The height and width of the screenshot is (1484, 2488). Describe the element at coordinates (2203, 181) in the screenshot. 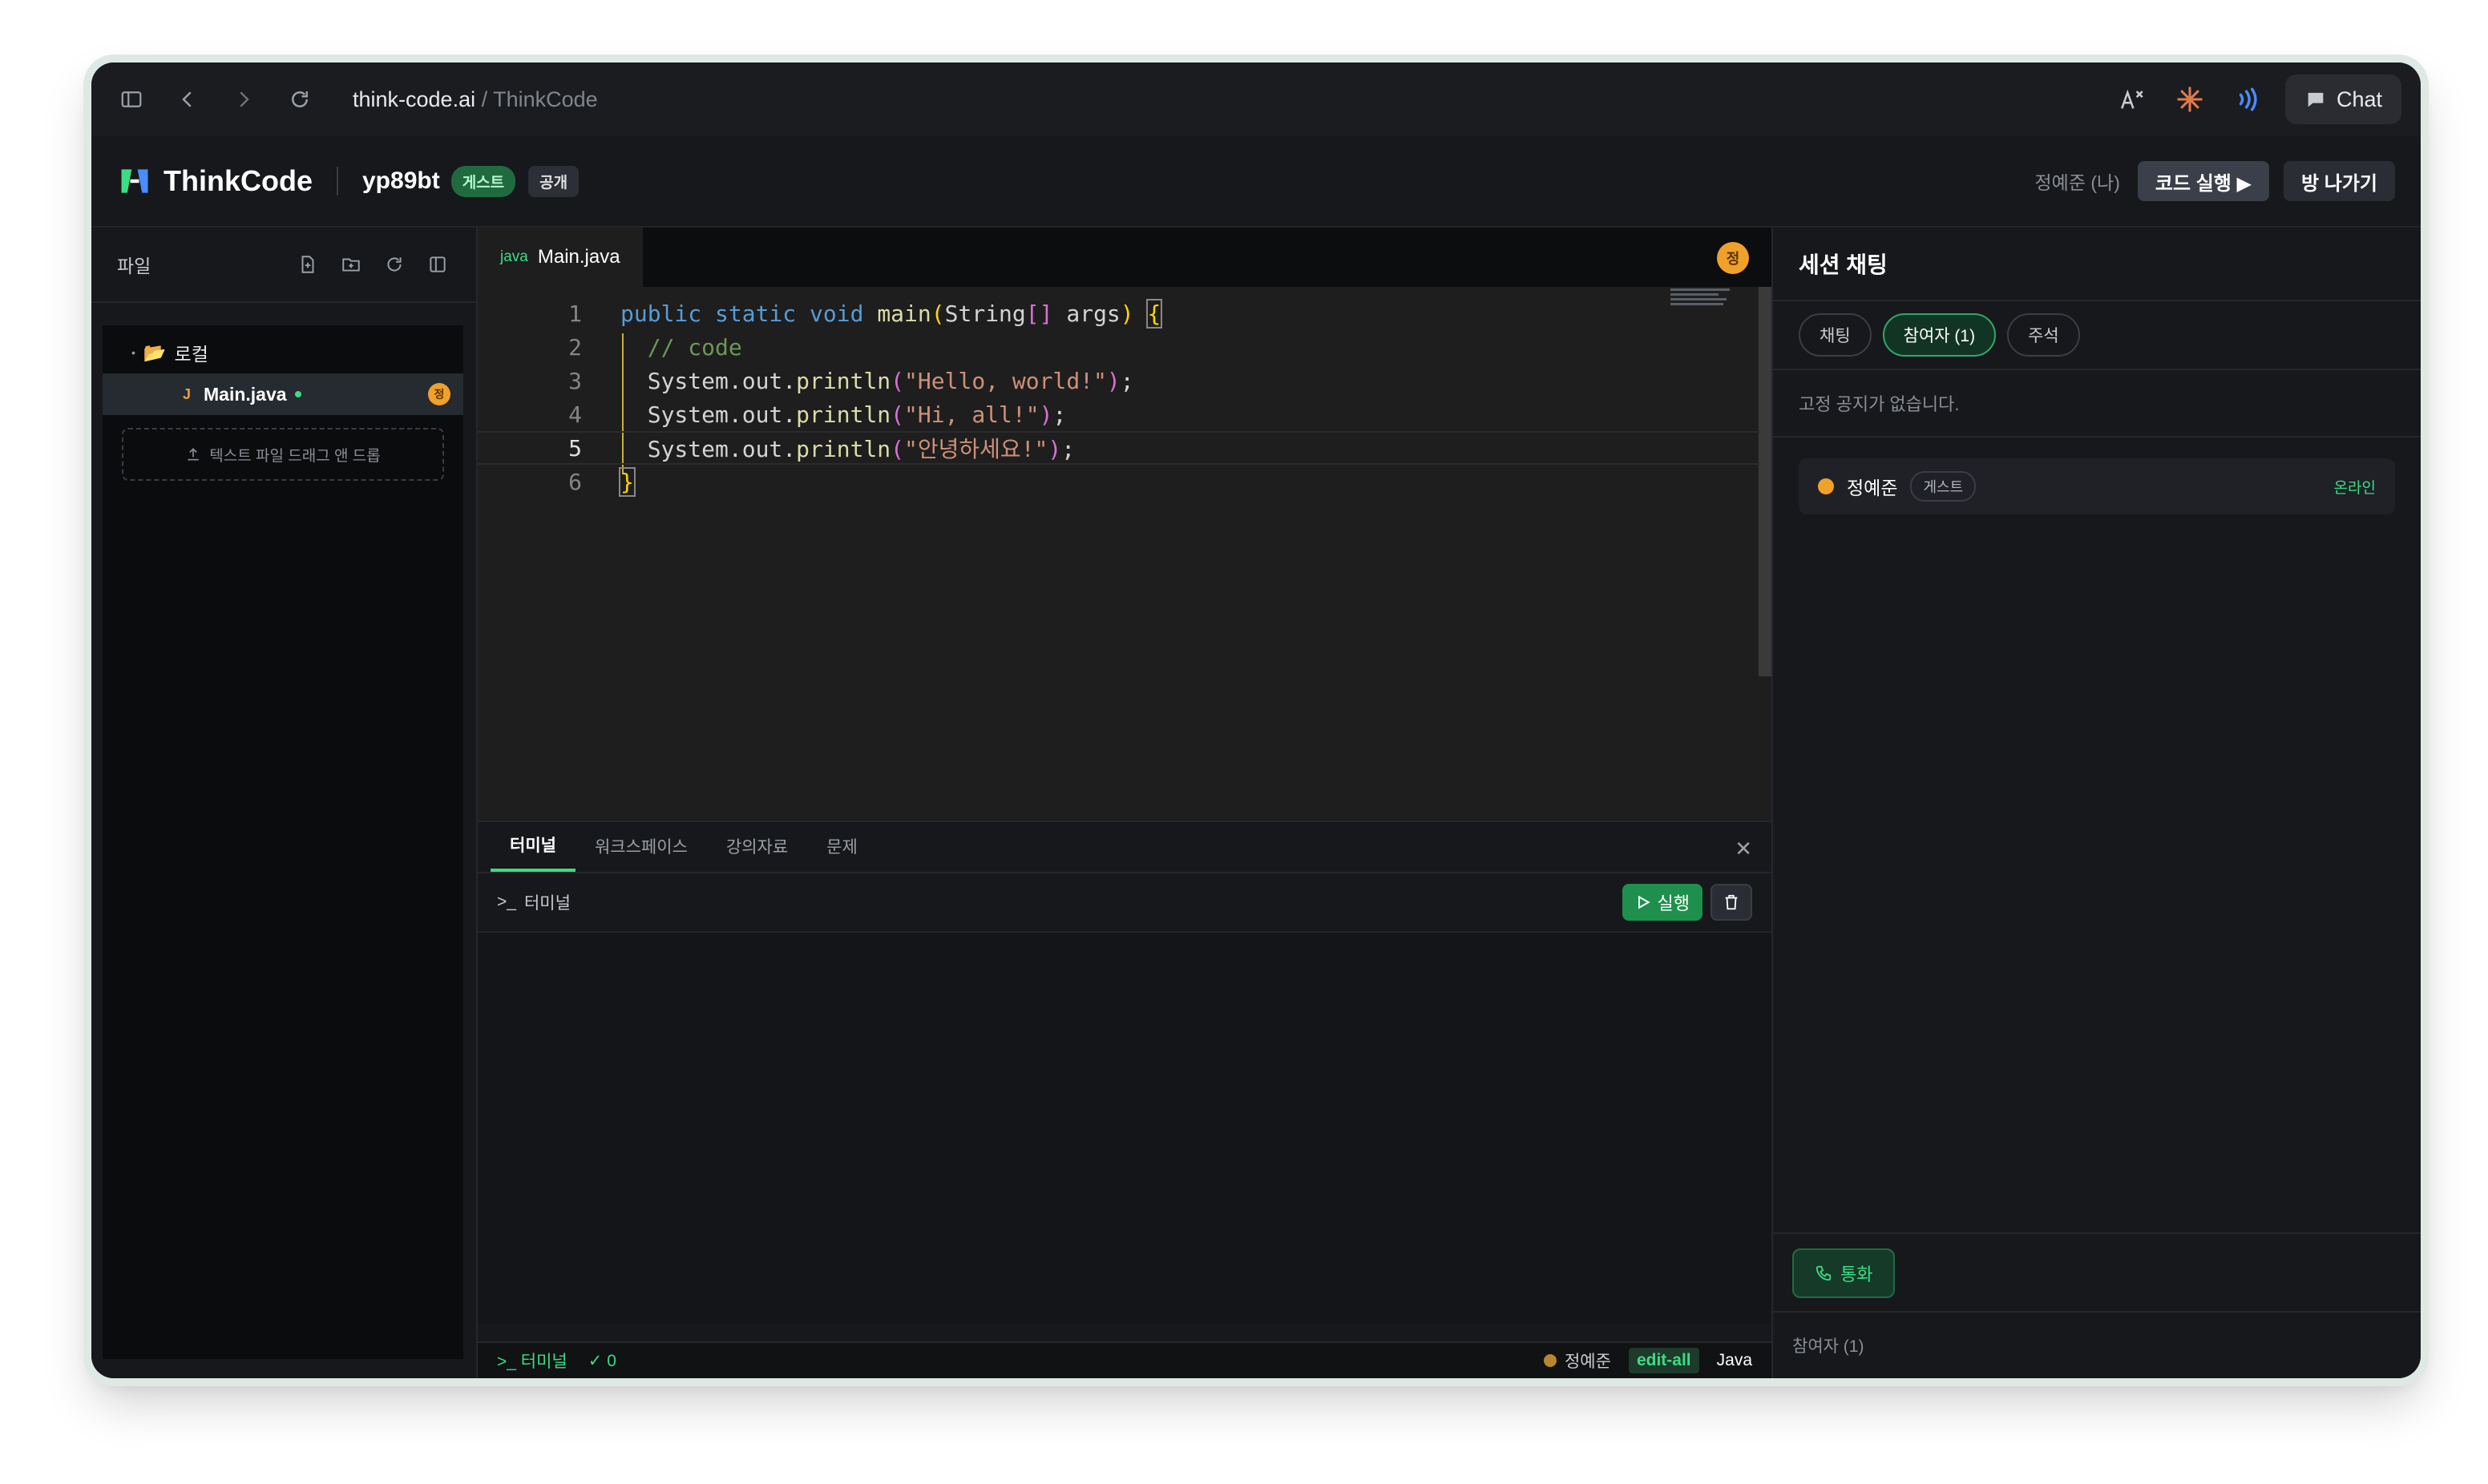

I see `run-code-button: 코드 실행 ▶` at that location.